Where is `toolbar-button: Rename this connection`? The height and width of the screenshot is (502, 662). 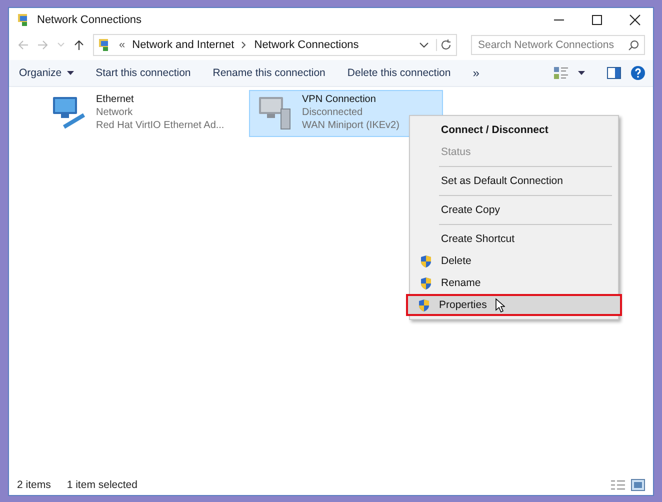
toolbar-button: Rename this connection is located at coordinates (269, 73).